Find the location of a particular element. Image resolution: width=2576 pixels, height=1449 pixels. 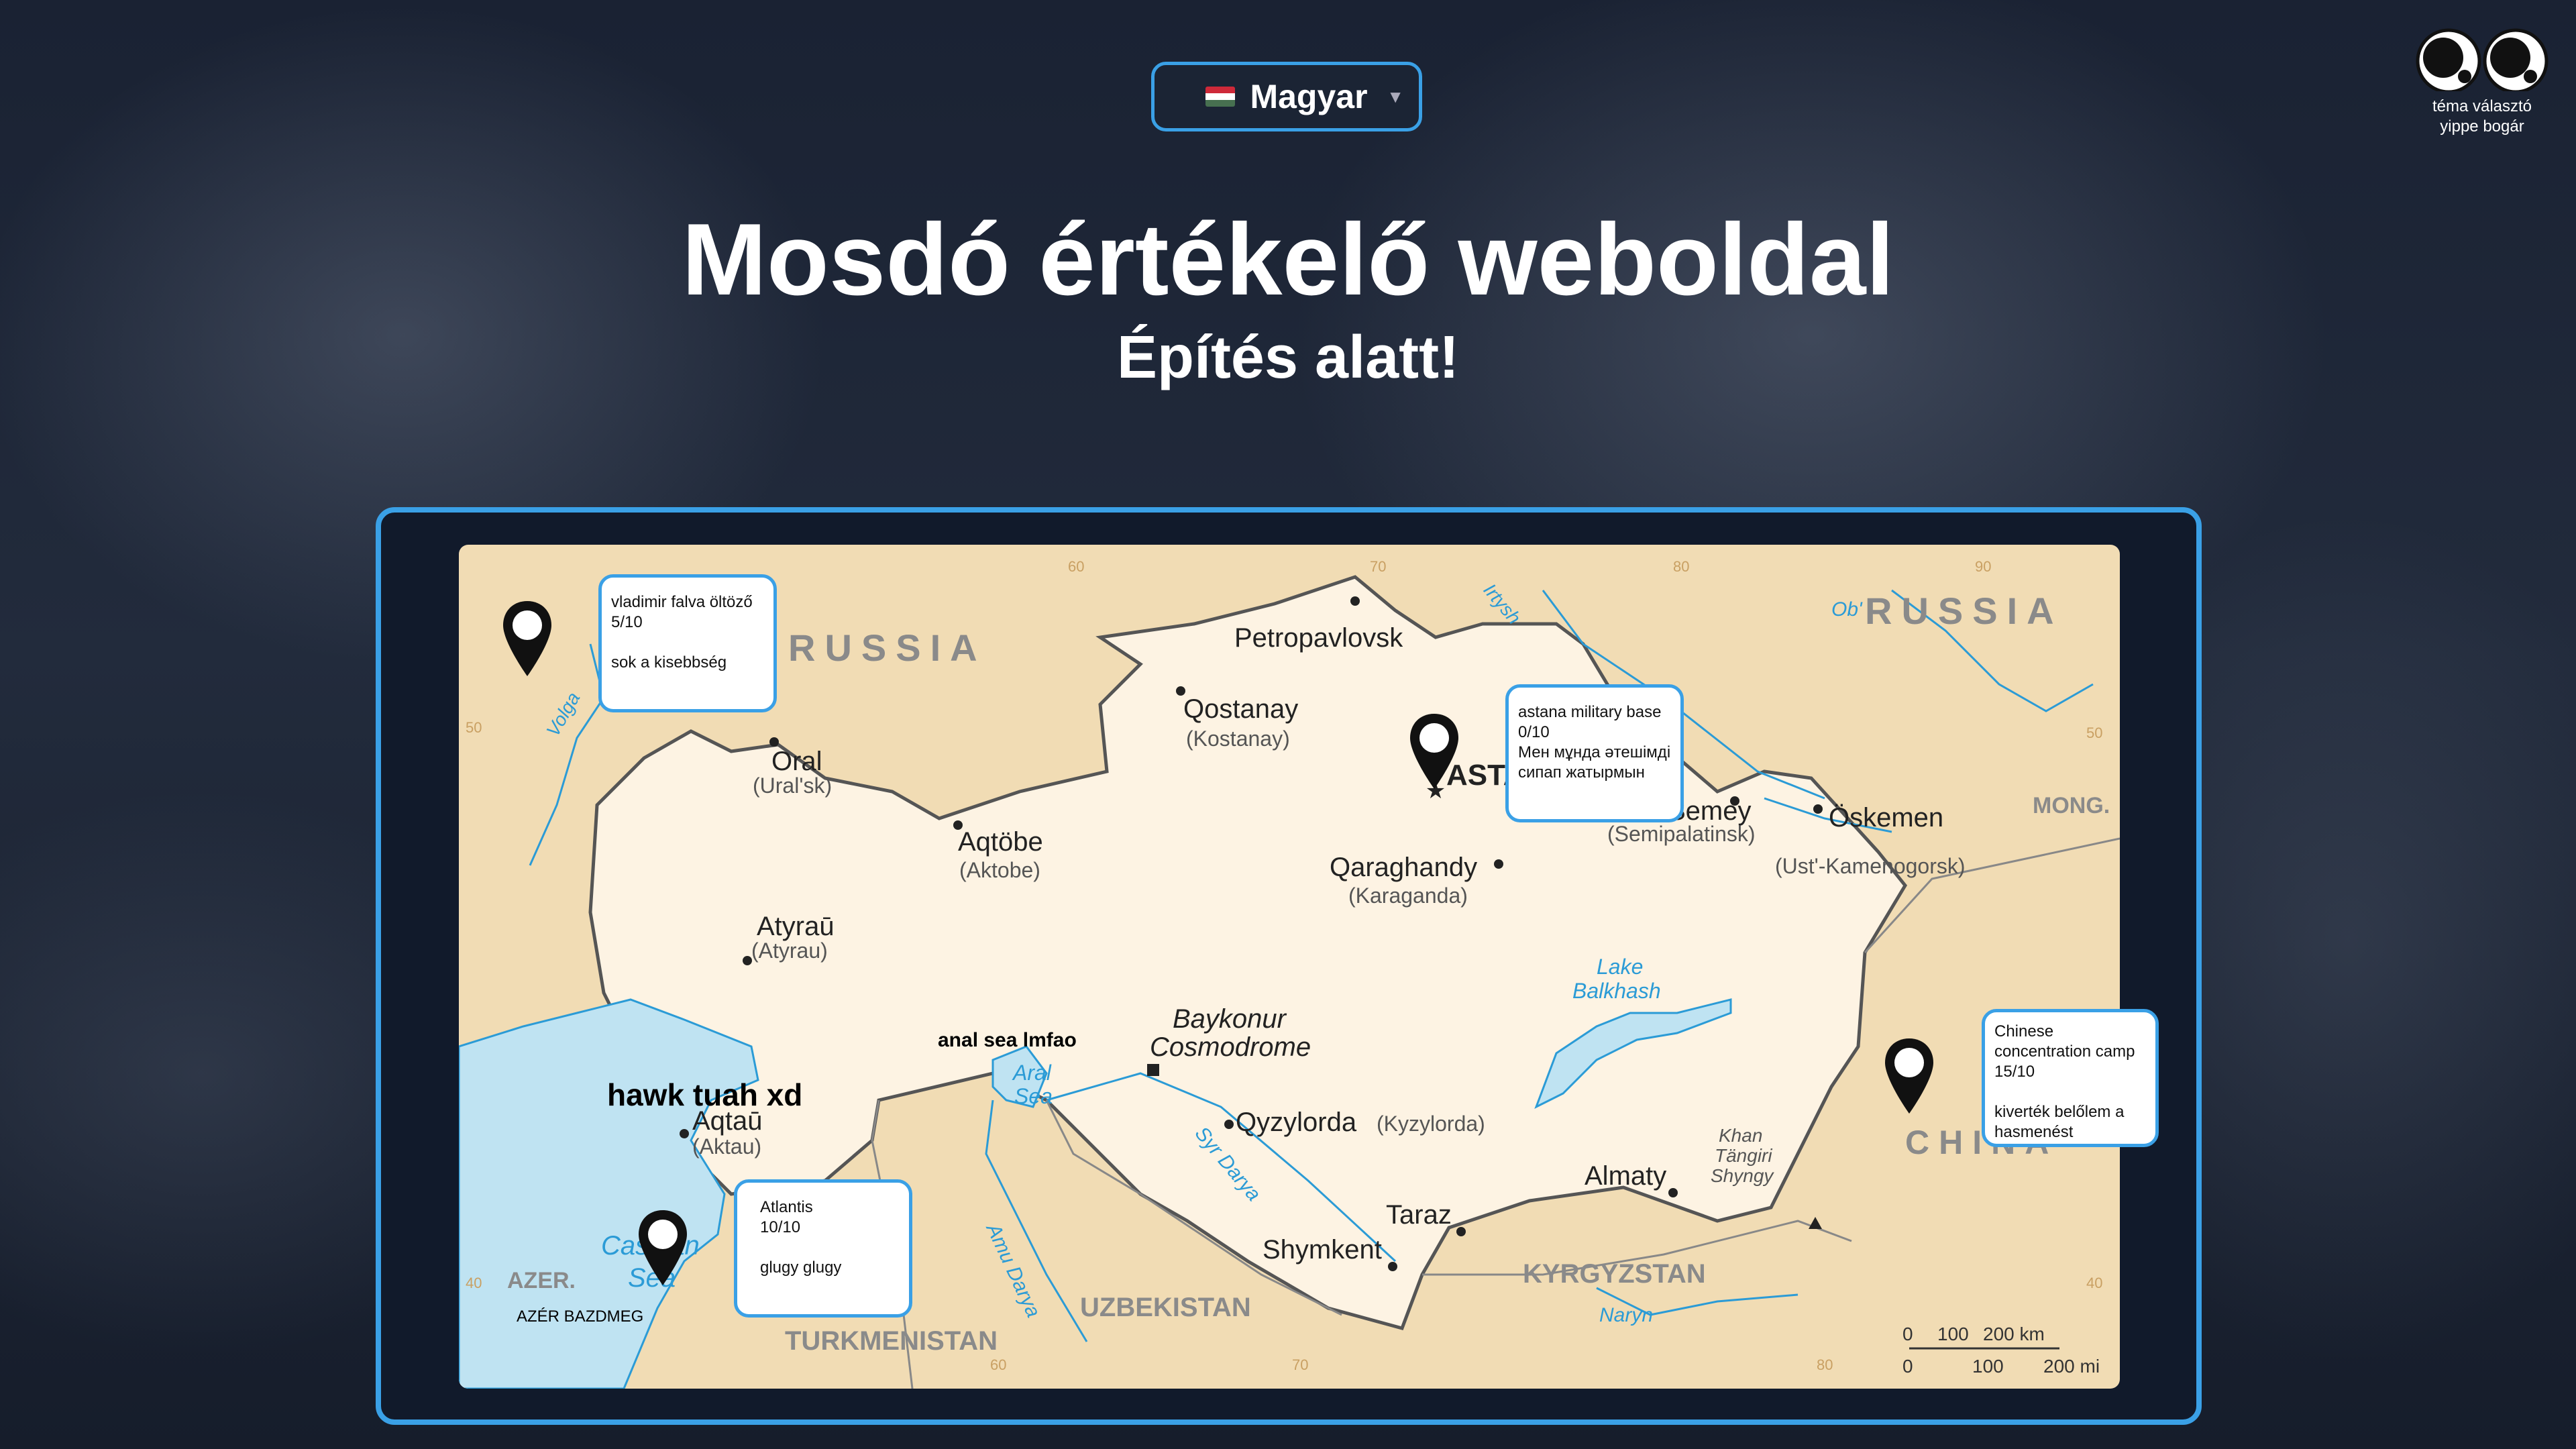

city-alt-atyrau: (Atyrau) is located at coordinates (789, 950).